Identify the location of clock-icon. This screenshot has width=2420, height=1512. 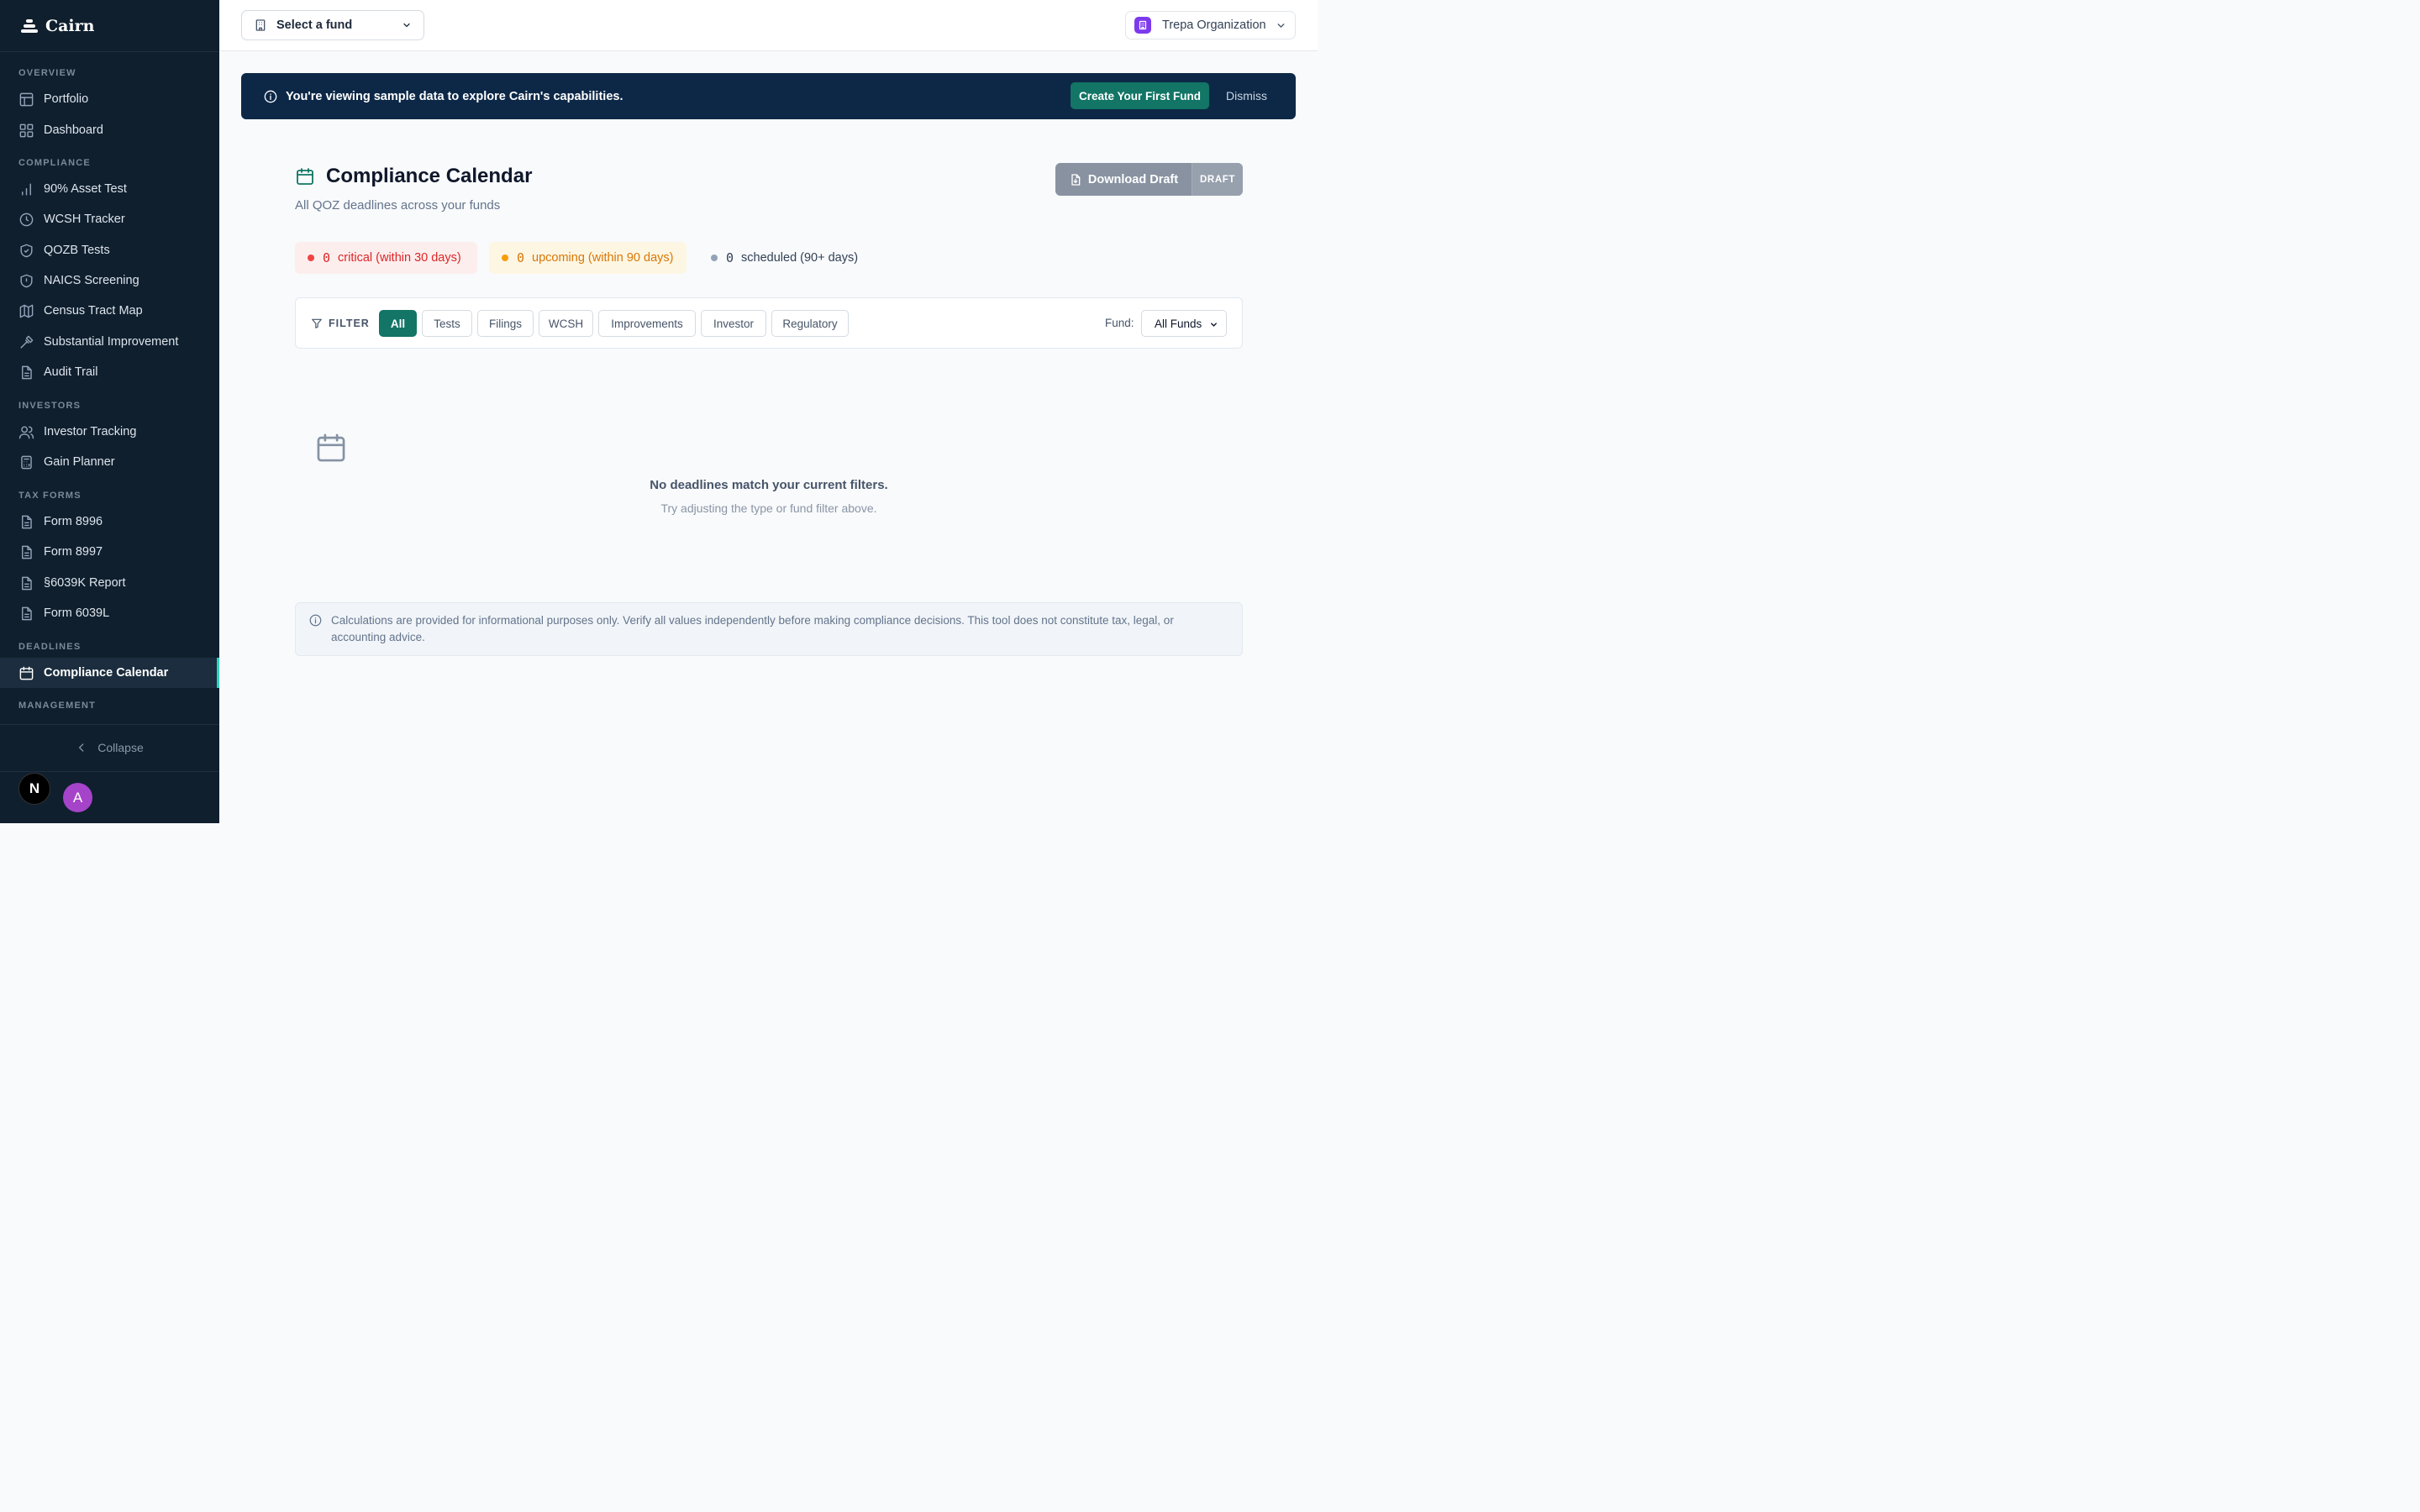
(26, 219).